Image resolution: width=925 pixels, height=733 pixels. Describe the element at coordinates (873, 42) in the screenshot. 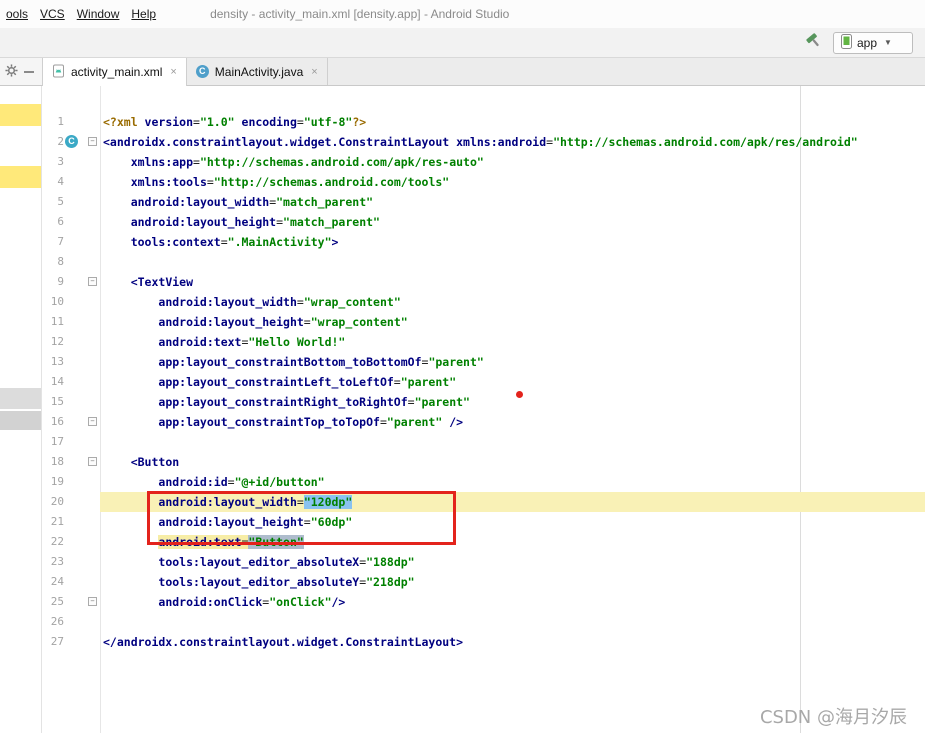

I see `run-configuration-selector: app ▼` at that location.